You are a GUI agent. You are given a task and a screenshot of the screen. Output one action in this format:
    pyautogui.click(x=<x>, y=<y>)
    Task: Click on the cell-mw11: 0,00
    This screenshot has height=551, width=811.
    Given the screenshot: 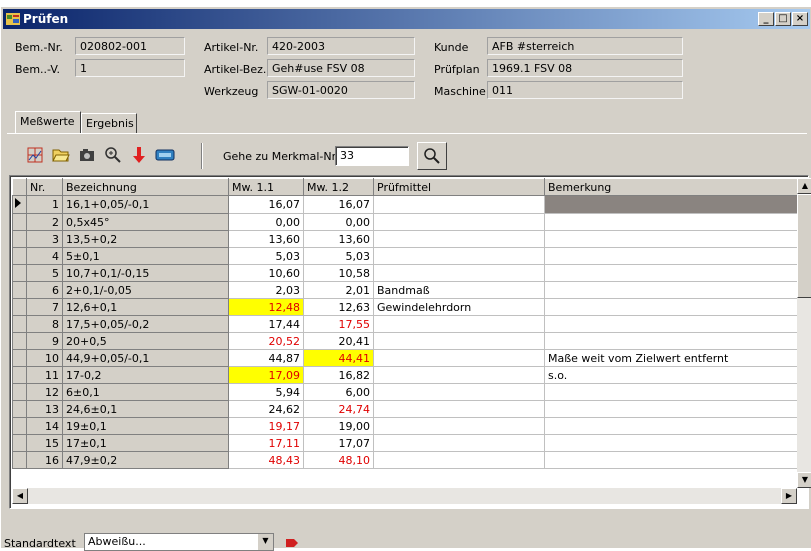 What is the action you would take?
    pyautogui.click(x=266, y=222)
    